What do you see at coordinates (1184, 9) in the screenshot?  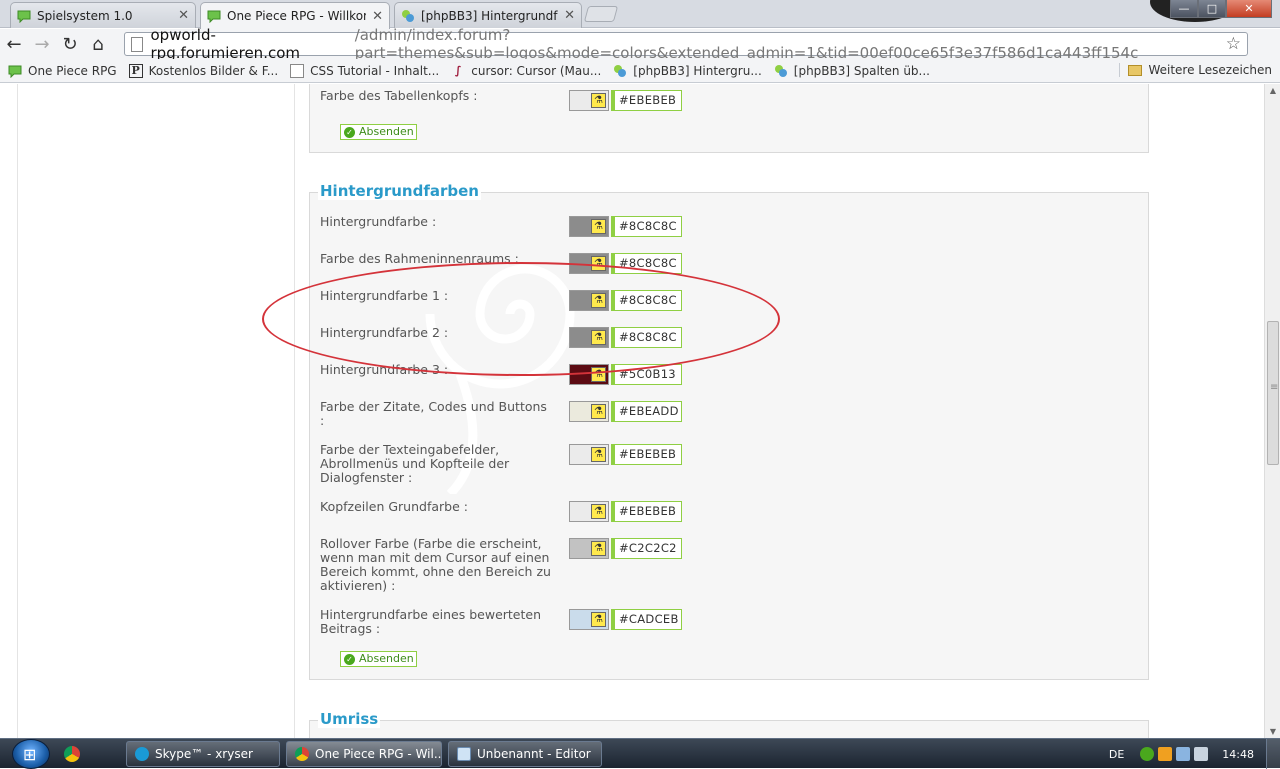 I see `minimize-button: —` at bounding box center [1184, 9].